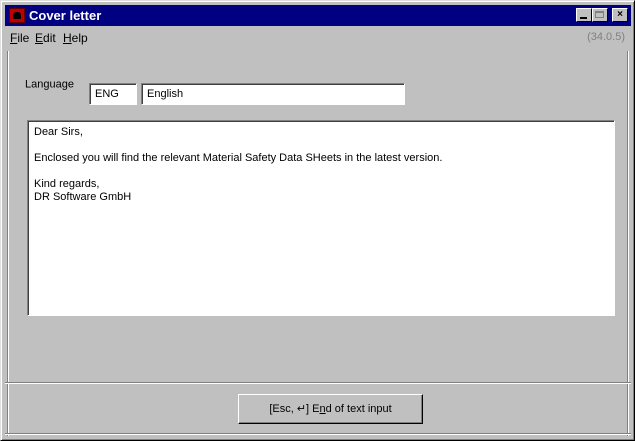 The height and width of the screenshot is (441, 635). I want to click on letter-line: DR Software GmbH, so click(83, 197).